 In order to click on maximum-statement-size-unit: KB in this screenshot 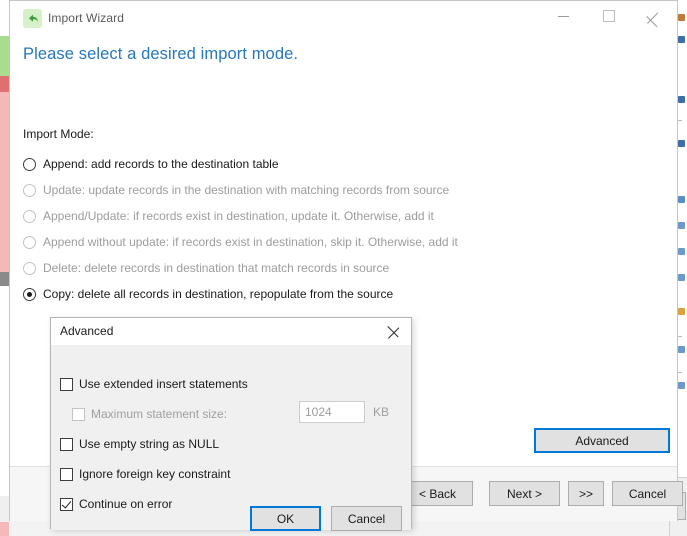, I will do `click(381, 412)`.